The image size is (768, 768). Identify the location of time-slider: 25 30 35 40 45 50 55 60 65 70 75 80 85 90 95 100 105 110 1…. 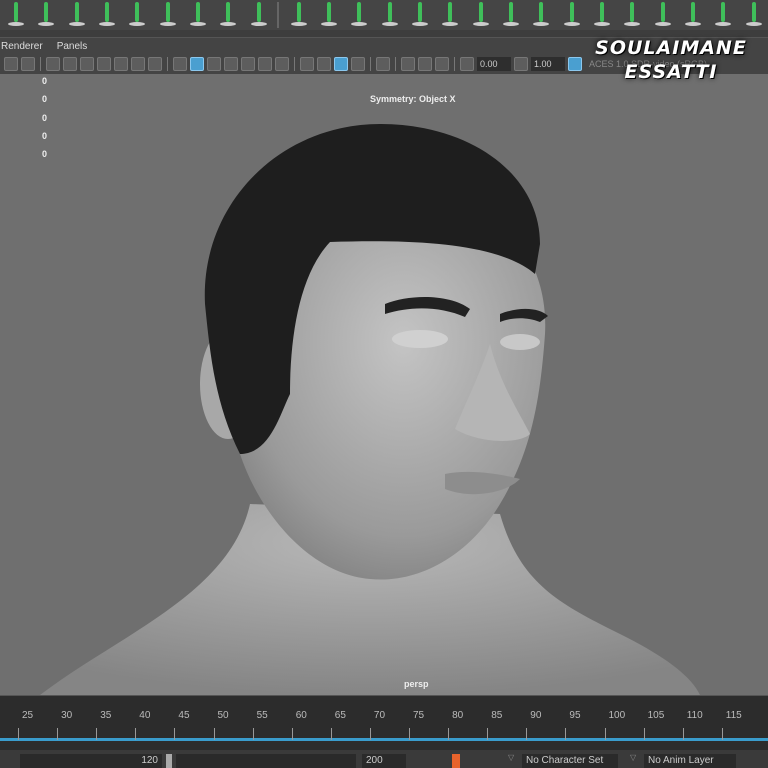
(384, 722).